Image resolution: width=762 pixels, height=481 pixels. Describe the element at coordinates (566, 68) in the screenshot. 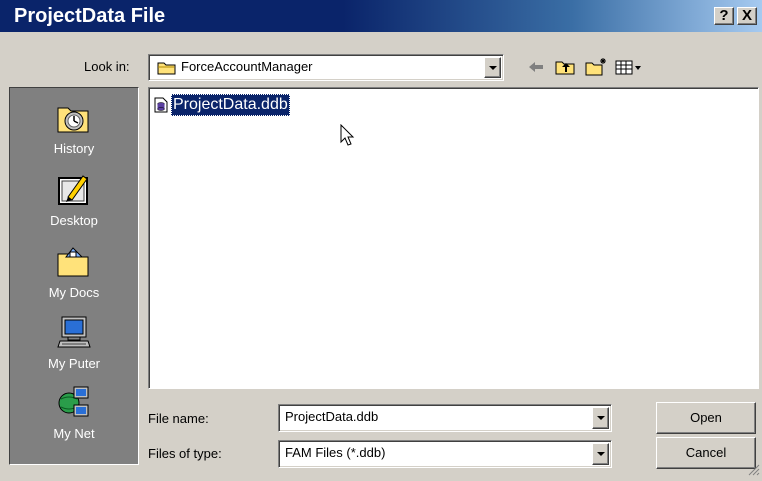

I see `up-one-level-icon` at that location.